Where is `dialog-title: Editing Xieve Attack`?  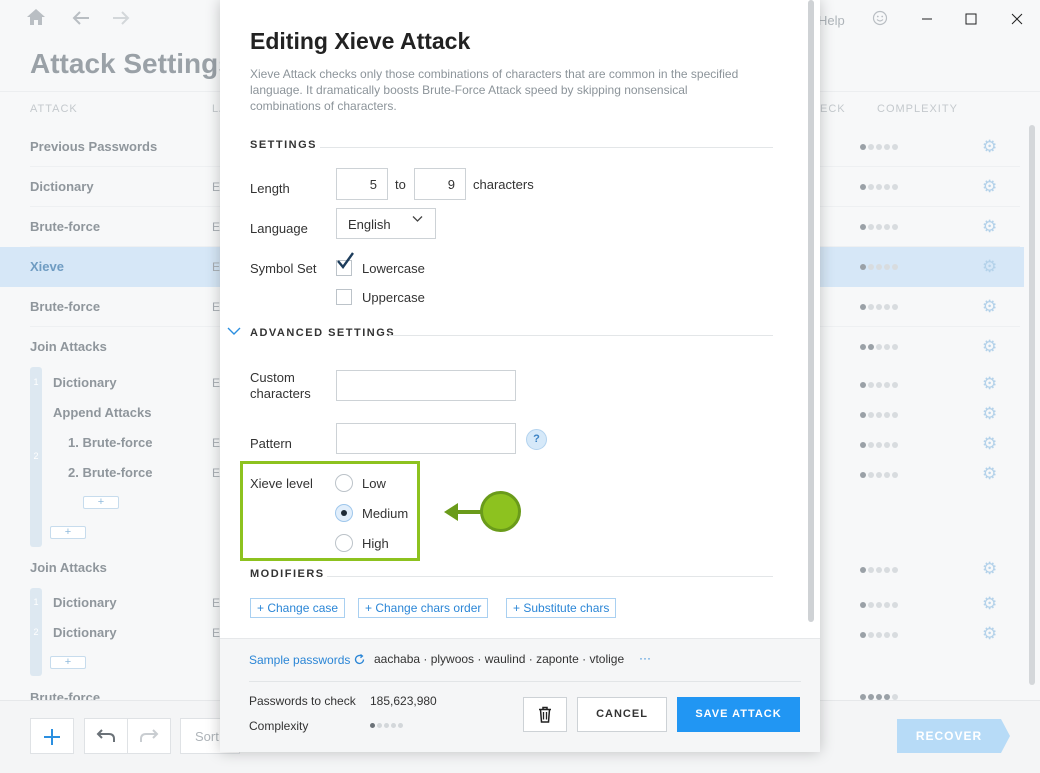
dialog-title: Editing Xieve Attack is located at coordinates (360, 41).